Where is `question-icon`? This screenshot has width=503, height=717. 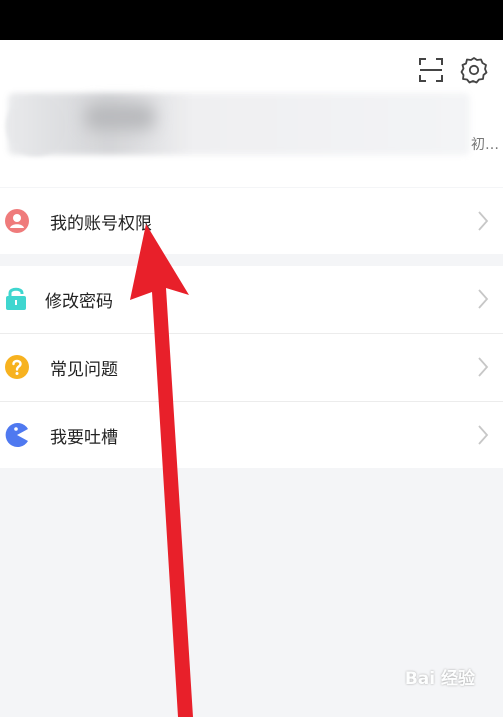 question-icon is located at coordinates (17, 367).